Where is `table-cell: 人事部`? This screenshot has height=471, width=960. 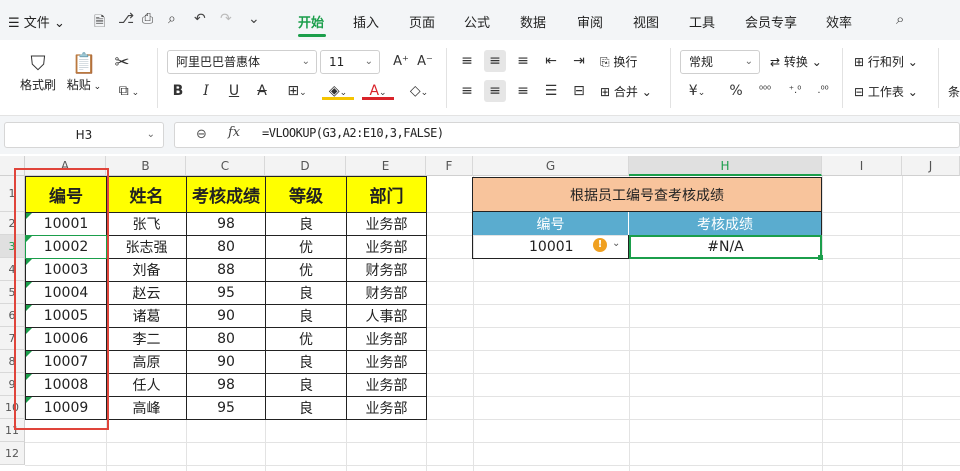 table-cell: 人事部 is located at coordinates (386, 316).